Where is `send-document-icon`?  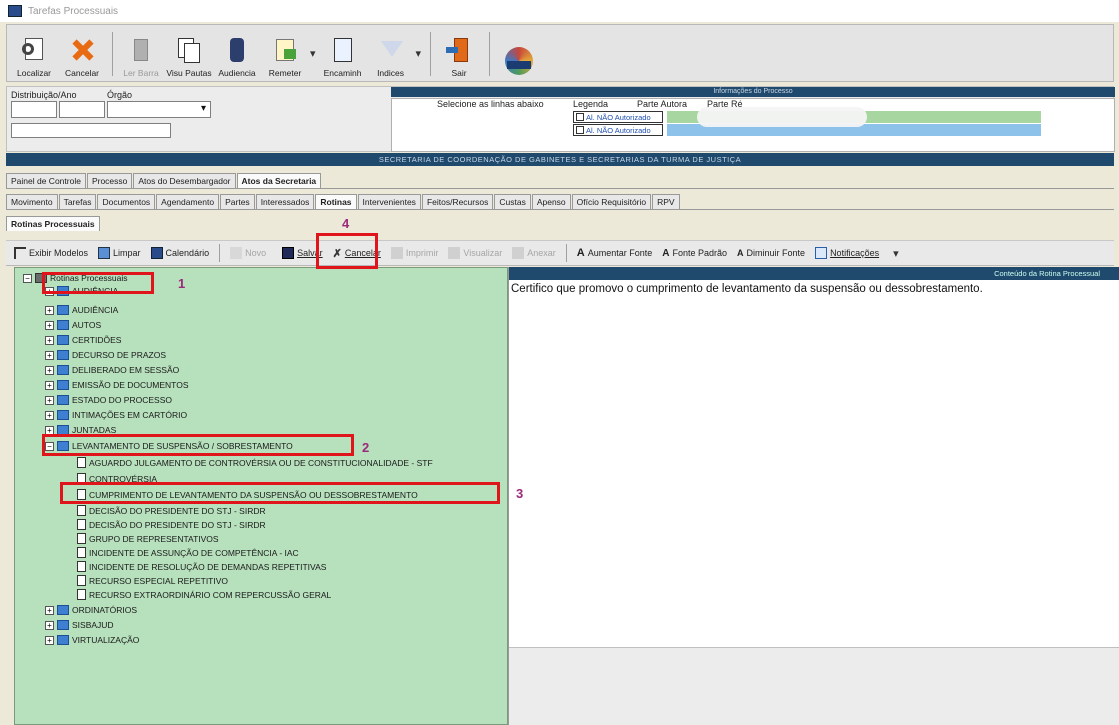 send-document-icon is located at coordinates (285, 50).